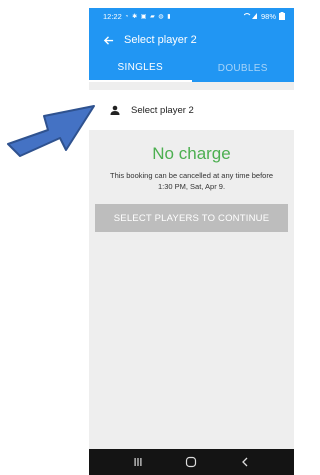 This screenshot has height=475, width=320. I want to click on recent-apps-icon, so click(138, 462).